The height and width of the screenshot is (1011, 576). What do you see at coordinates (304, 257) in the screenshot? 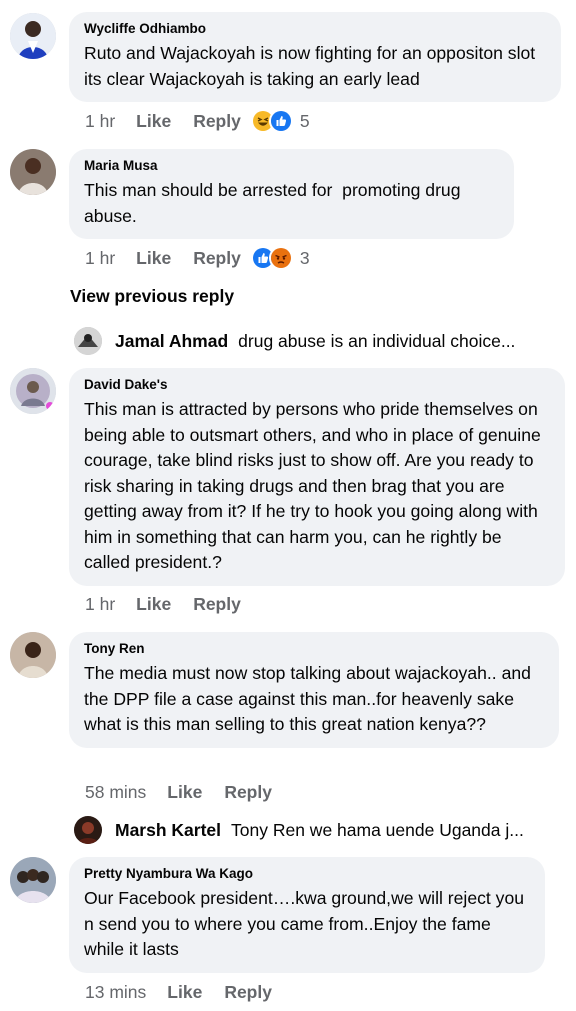
I see `reaction-count: 3` at bounding box center [304, 257].